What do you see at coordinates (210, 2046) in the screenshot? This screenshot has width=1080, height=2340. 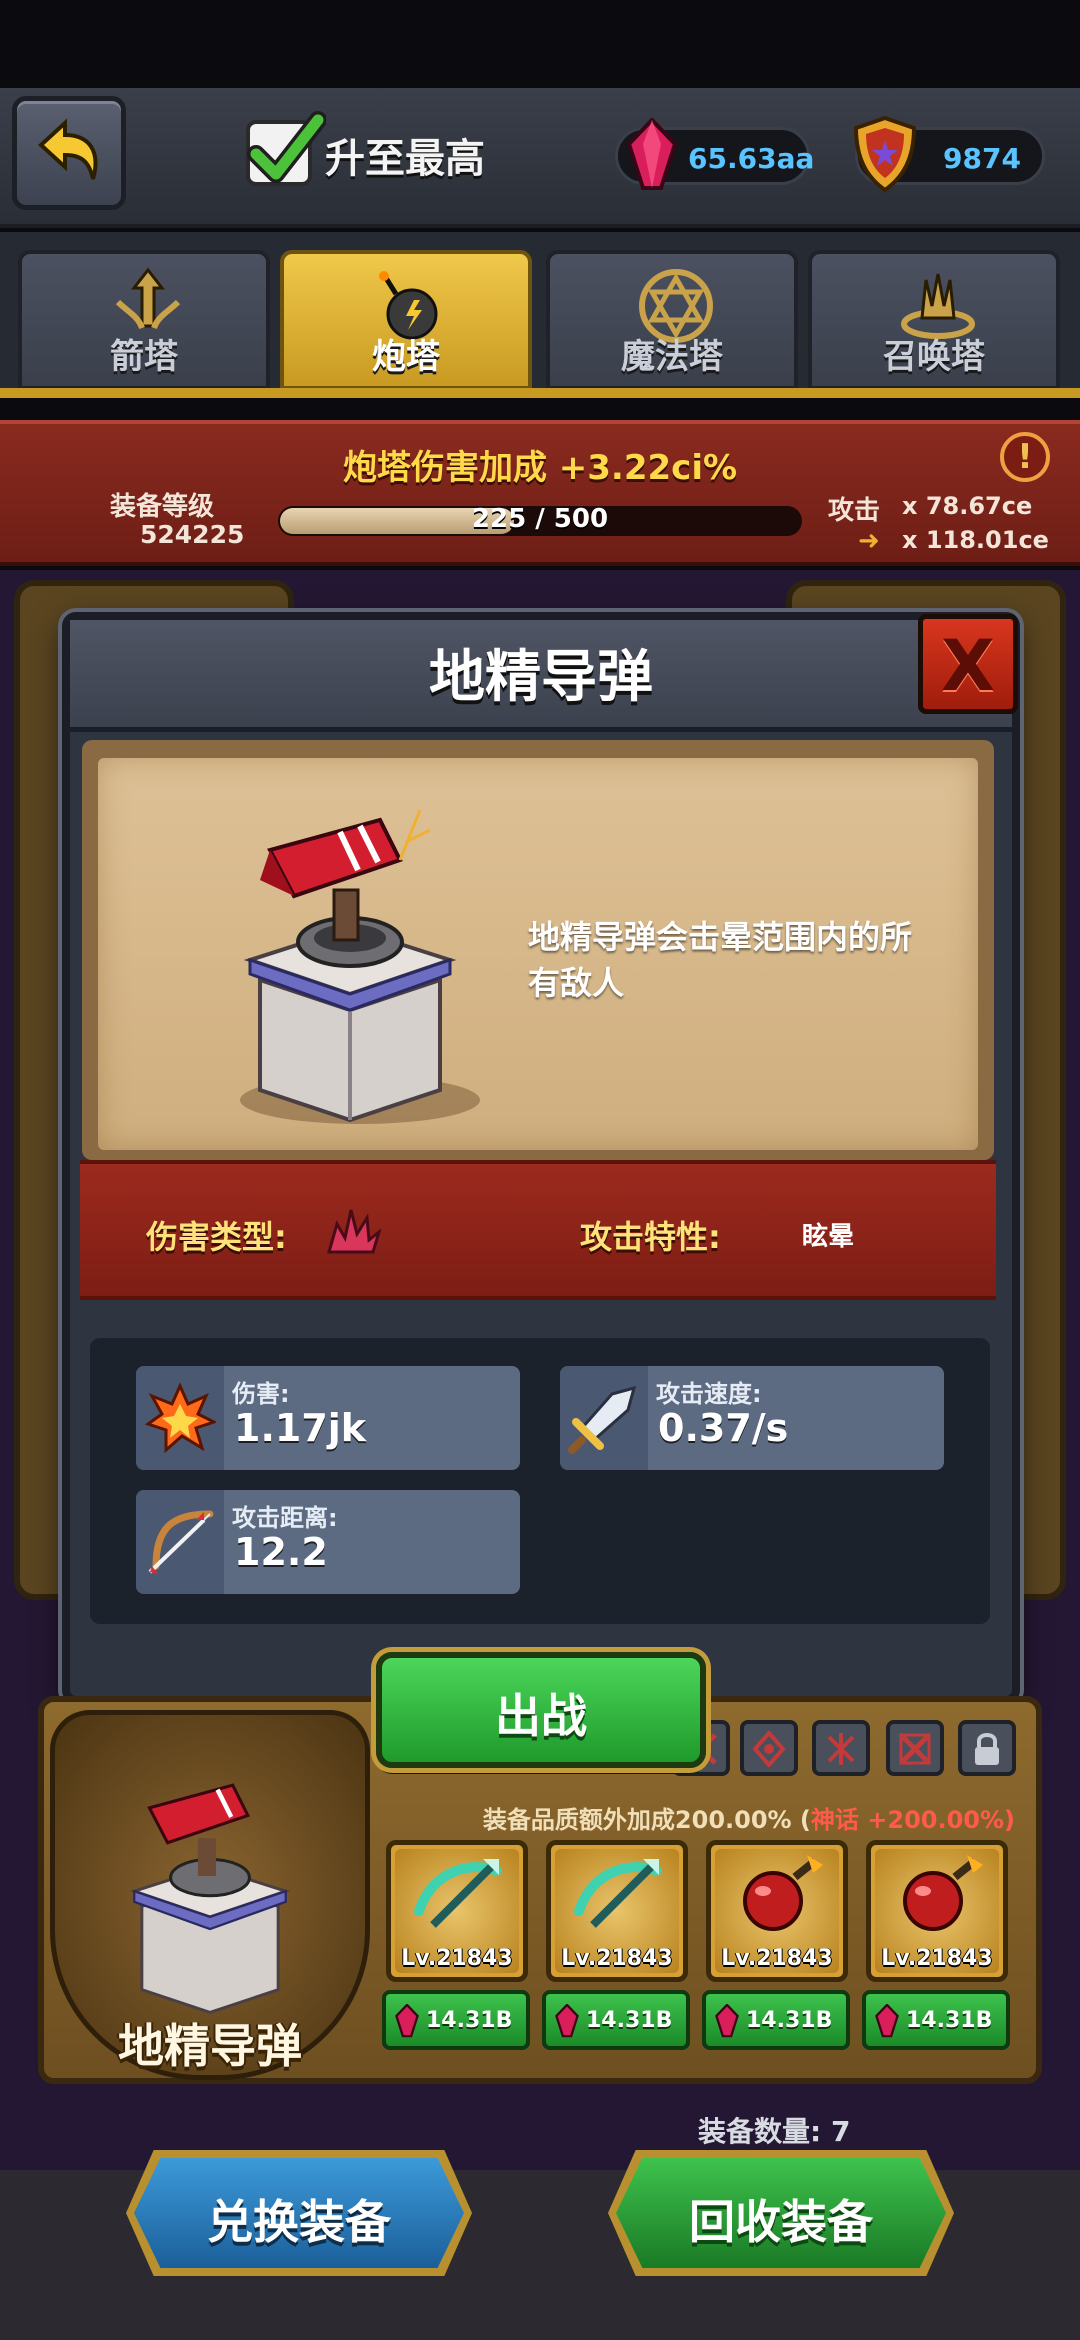 I see `tower-name: 地精导弹` at bounding box center [210, 2046].